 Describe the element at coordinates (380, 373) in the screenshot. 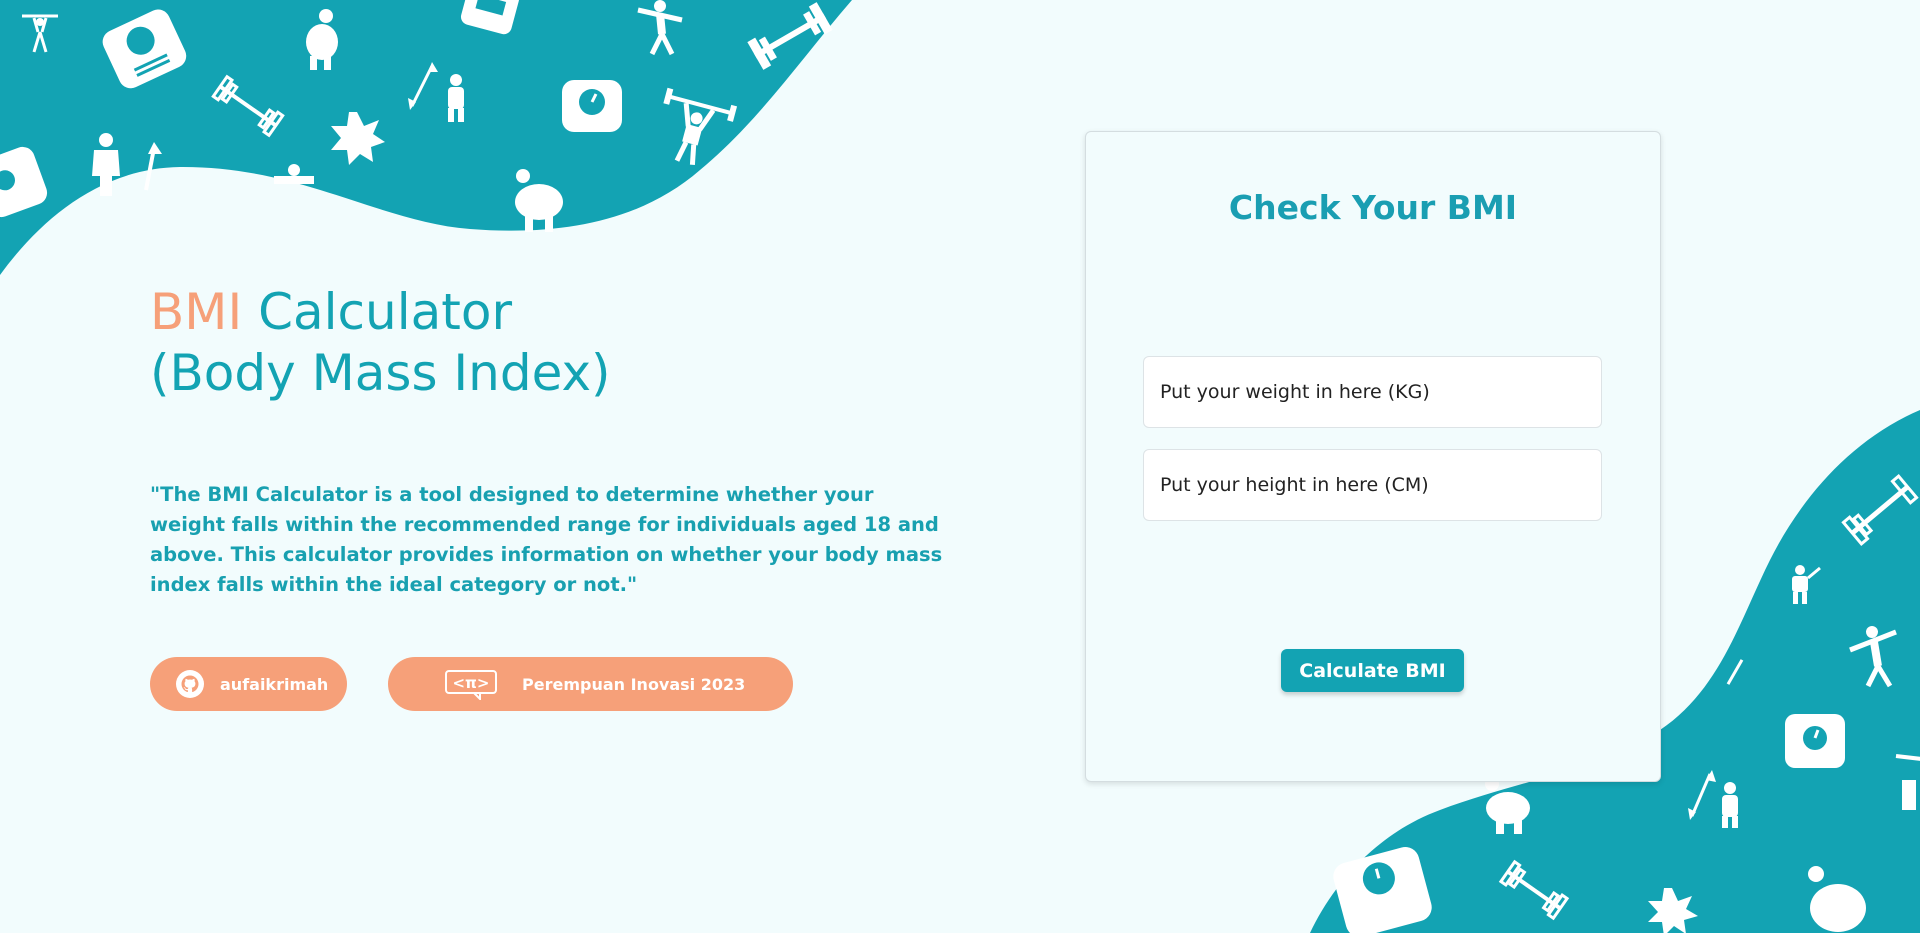

I see `heading-subtitle: (Body Mass Index)` at that location.